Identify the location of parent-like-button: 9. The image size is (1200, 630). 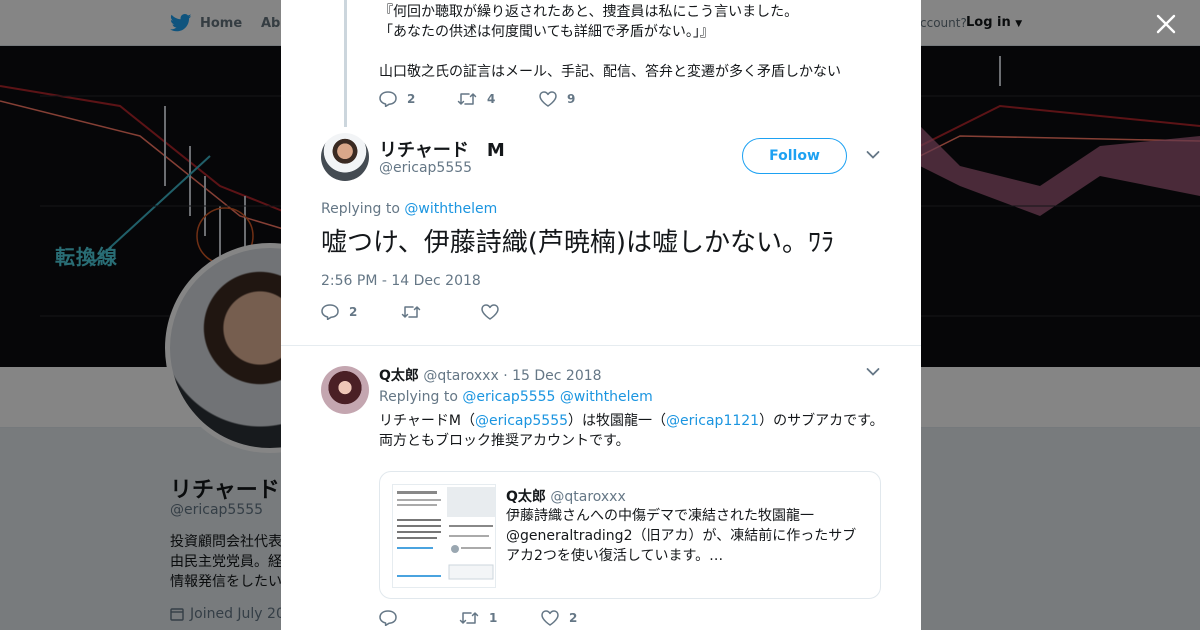
(569, 99).